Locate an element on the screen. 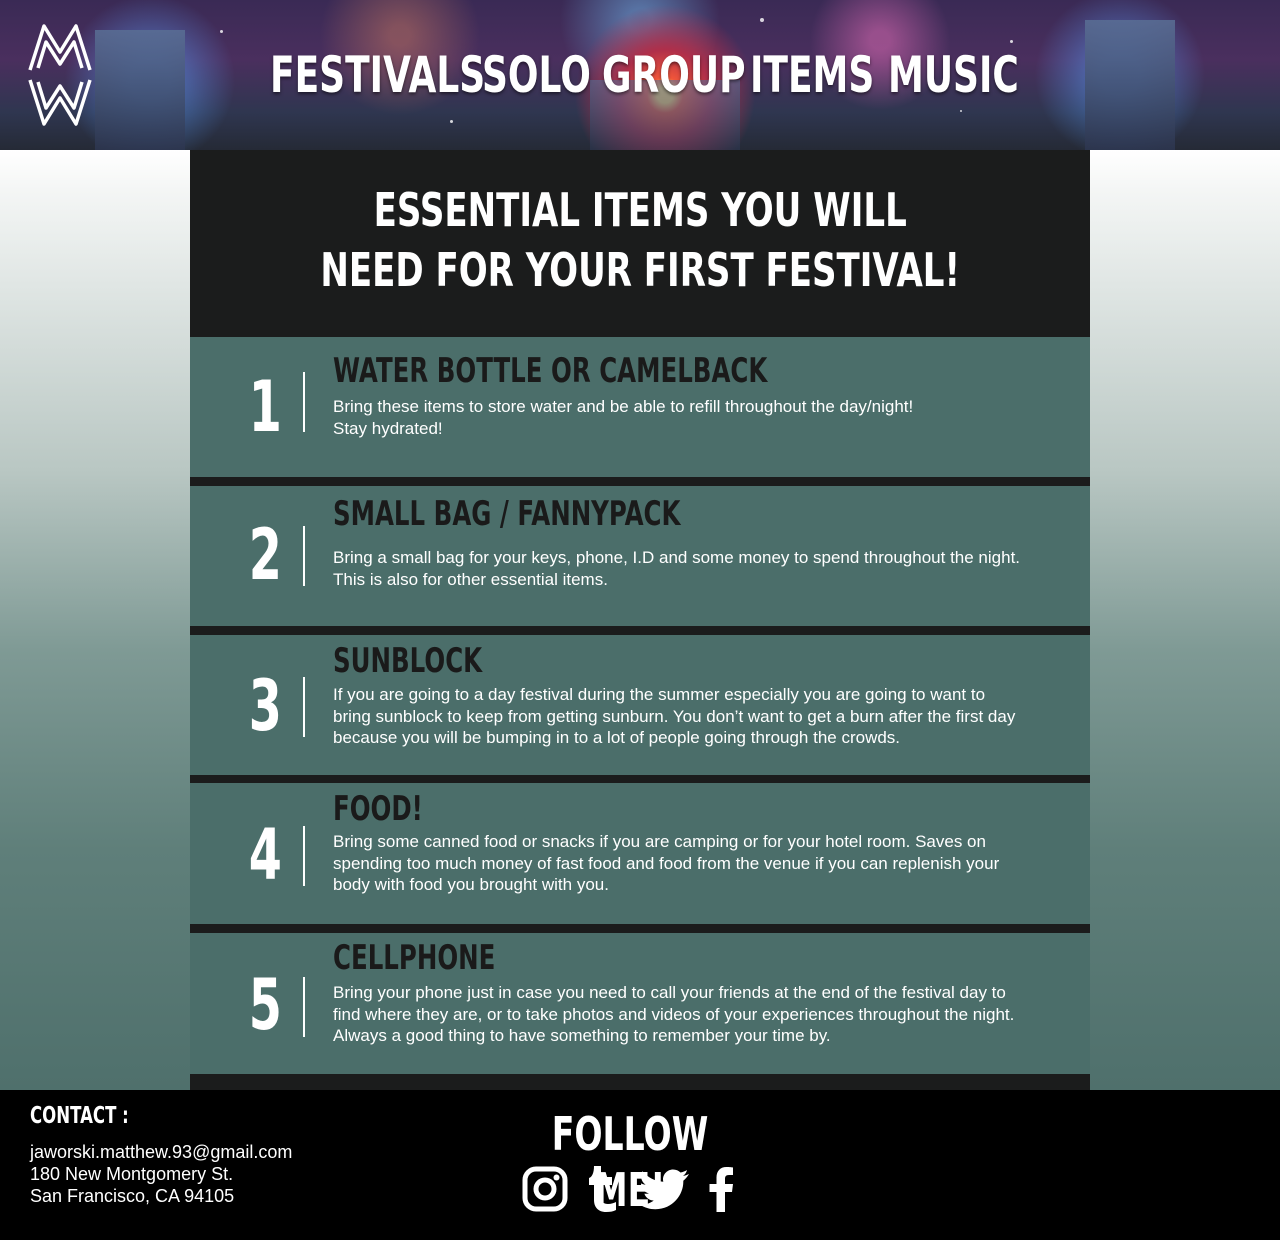 This screenshot has width=1280, height=1240. item-number: 5 is located at coordinates (265, 1005).